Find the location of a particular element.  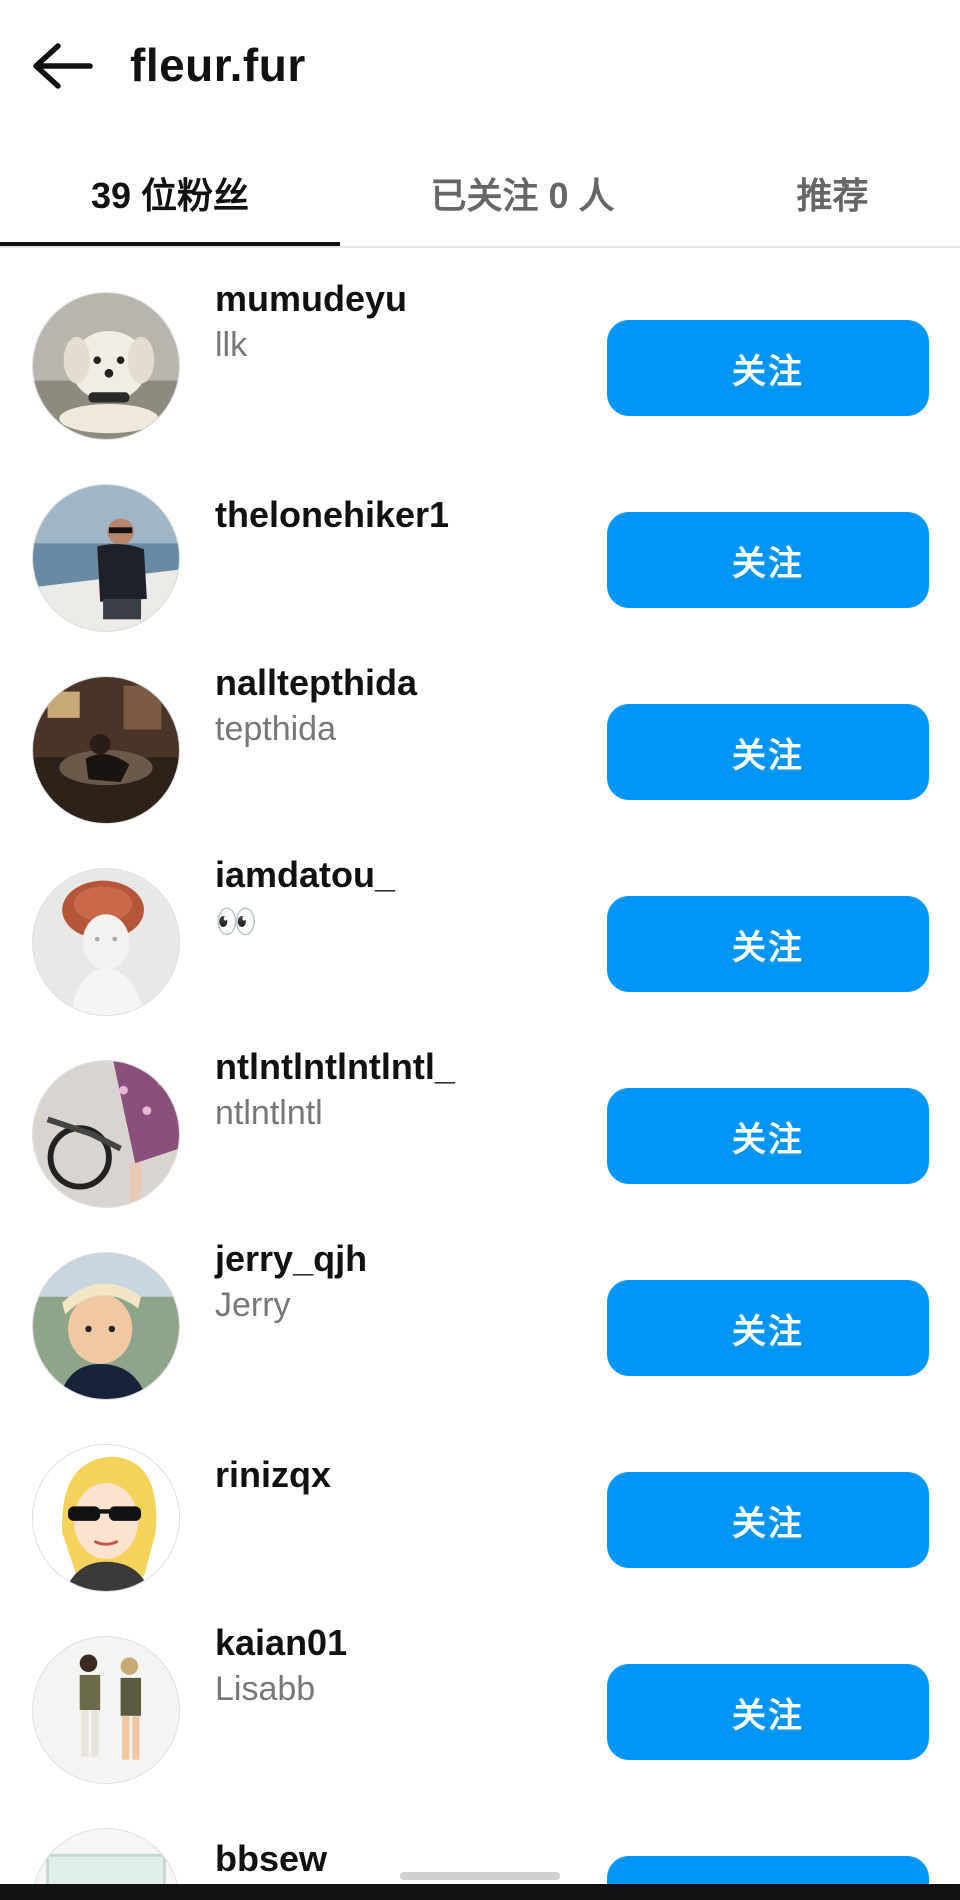

dog-avatar-image is located at coordinates (106, 366).